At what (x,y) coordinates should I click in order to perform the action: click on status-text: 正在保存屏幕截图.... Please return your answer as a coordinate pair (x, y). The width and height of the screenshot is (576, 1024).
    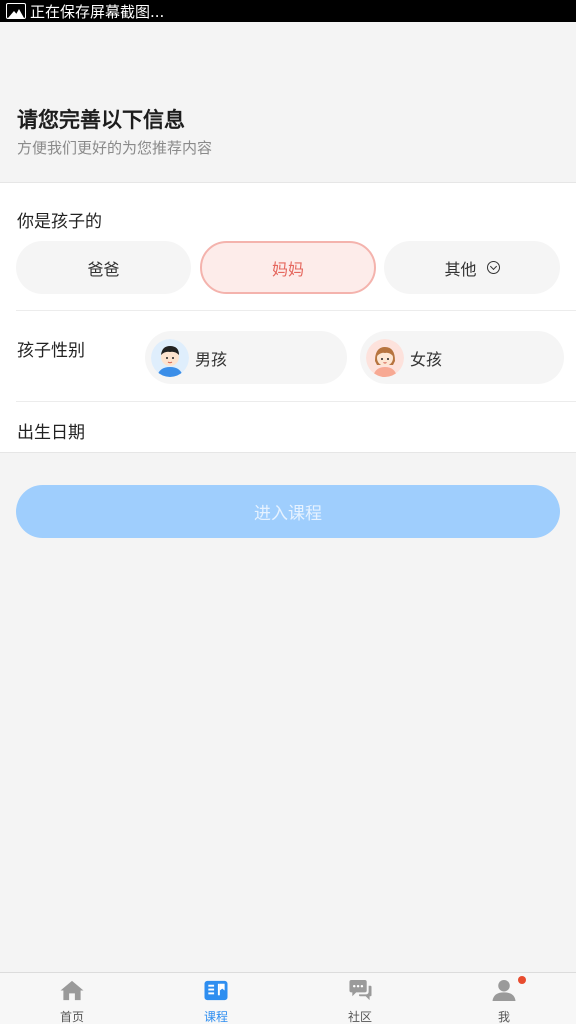
    Looking at the image, I should click on (97, 11).